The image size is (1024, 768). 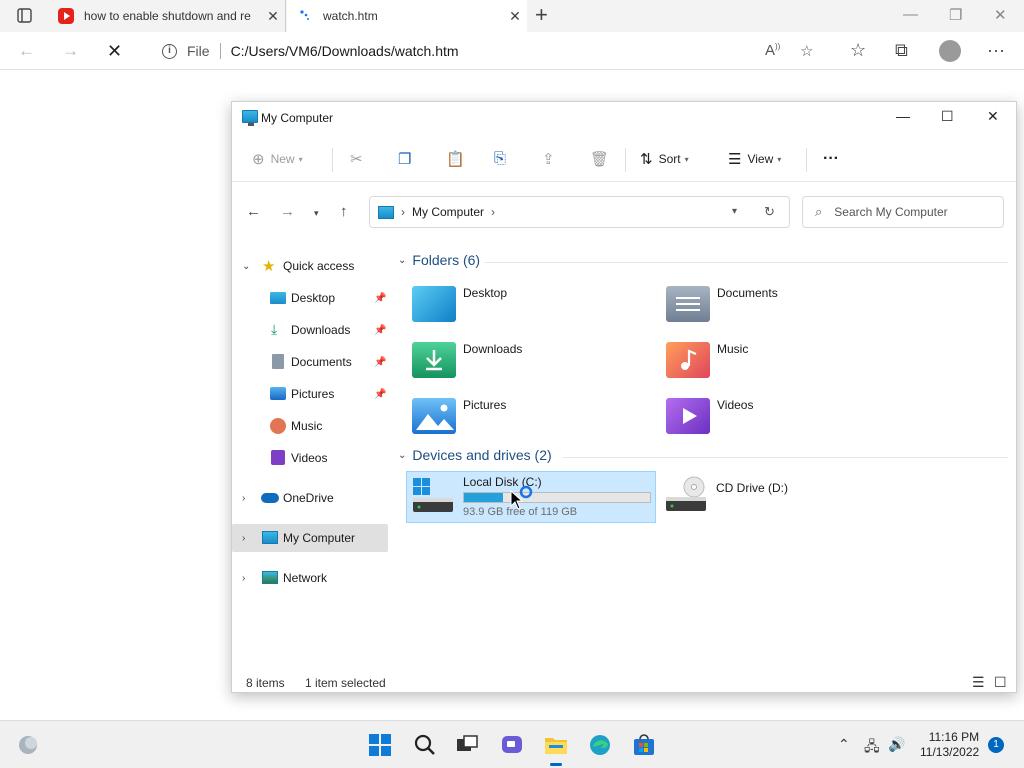 What do you see at coordinates (489, 51) in the screenshot?
I see `address-bar: i File C:/Users/VM6/Downloads/watch.htm` at bounding box center [489, 51].